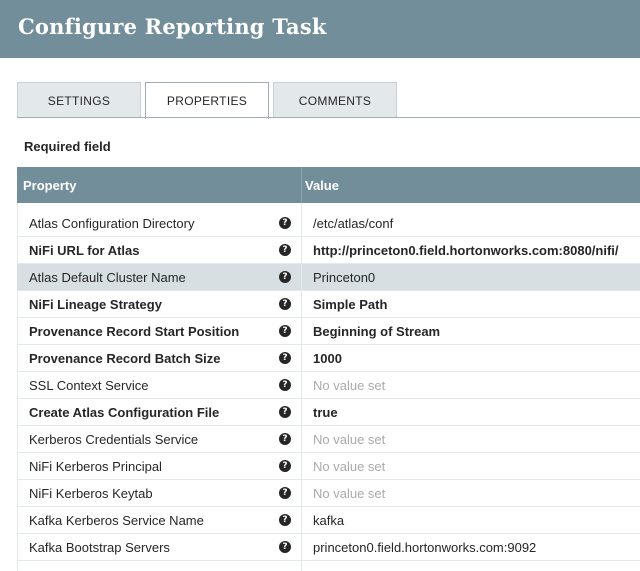  I want to click on table-row: NiFi Kerberos Principal? No value set, so click(328, 466).